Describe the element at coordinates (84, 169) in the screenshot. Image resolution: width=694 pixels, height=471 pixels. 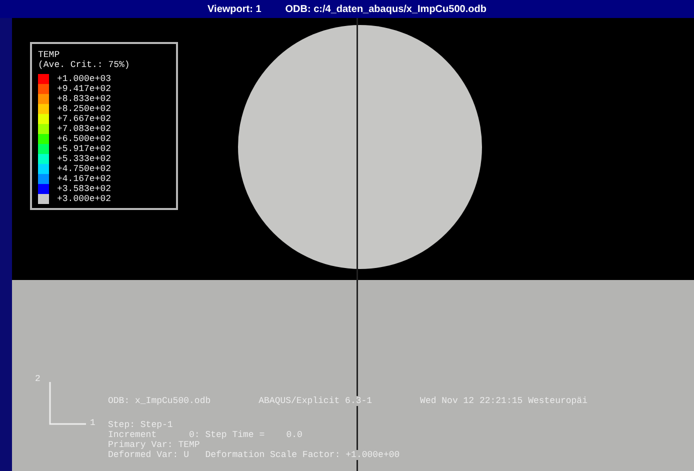
I see `legend-value: +4.750e+02` at that location.